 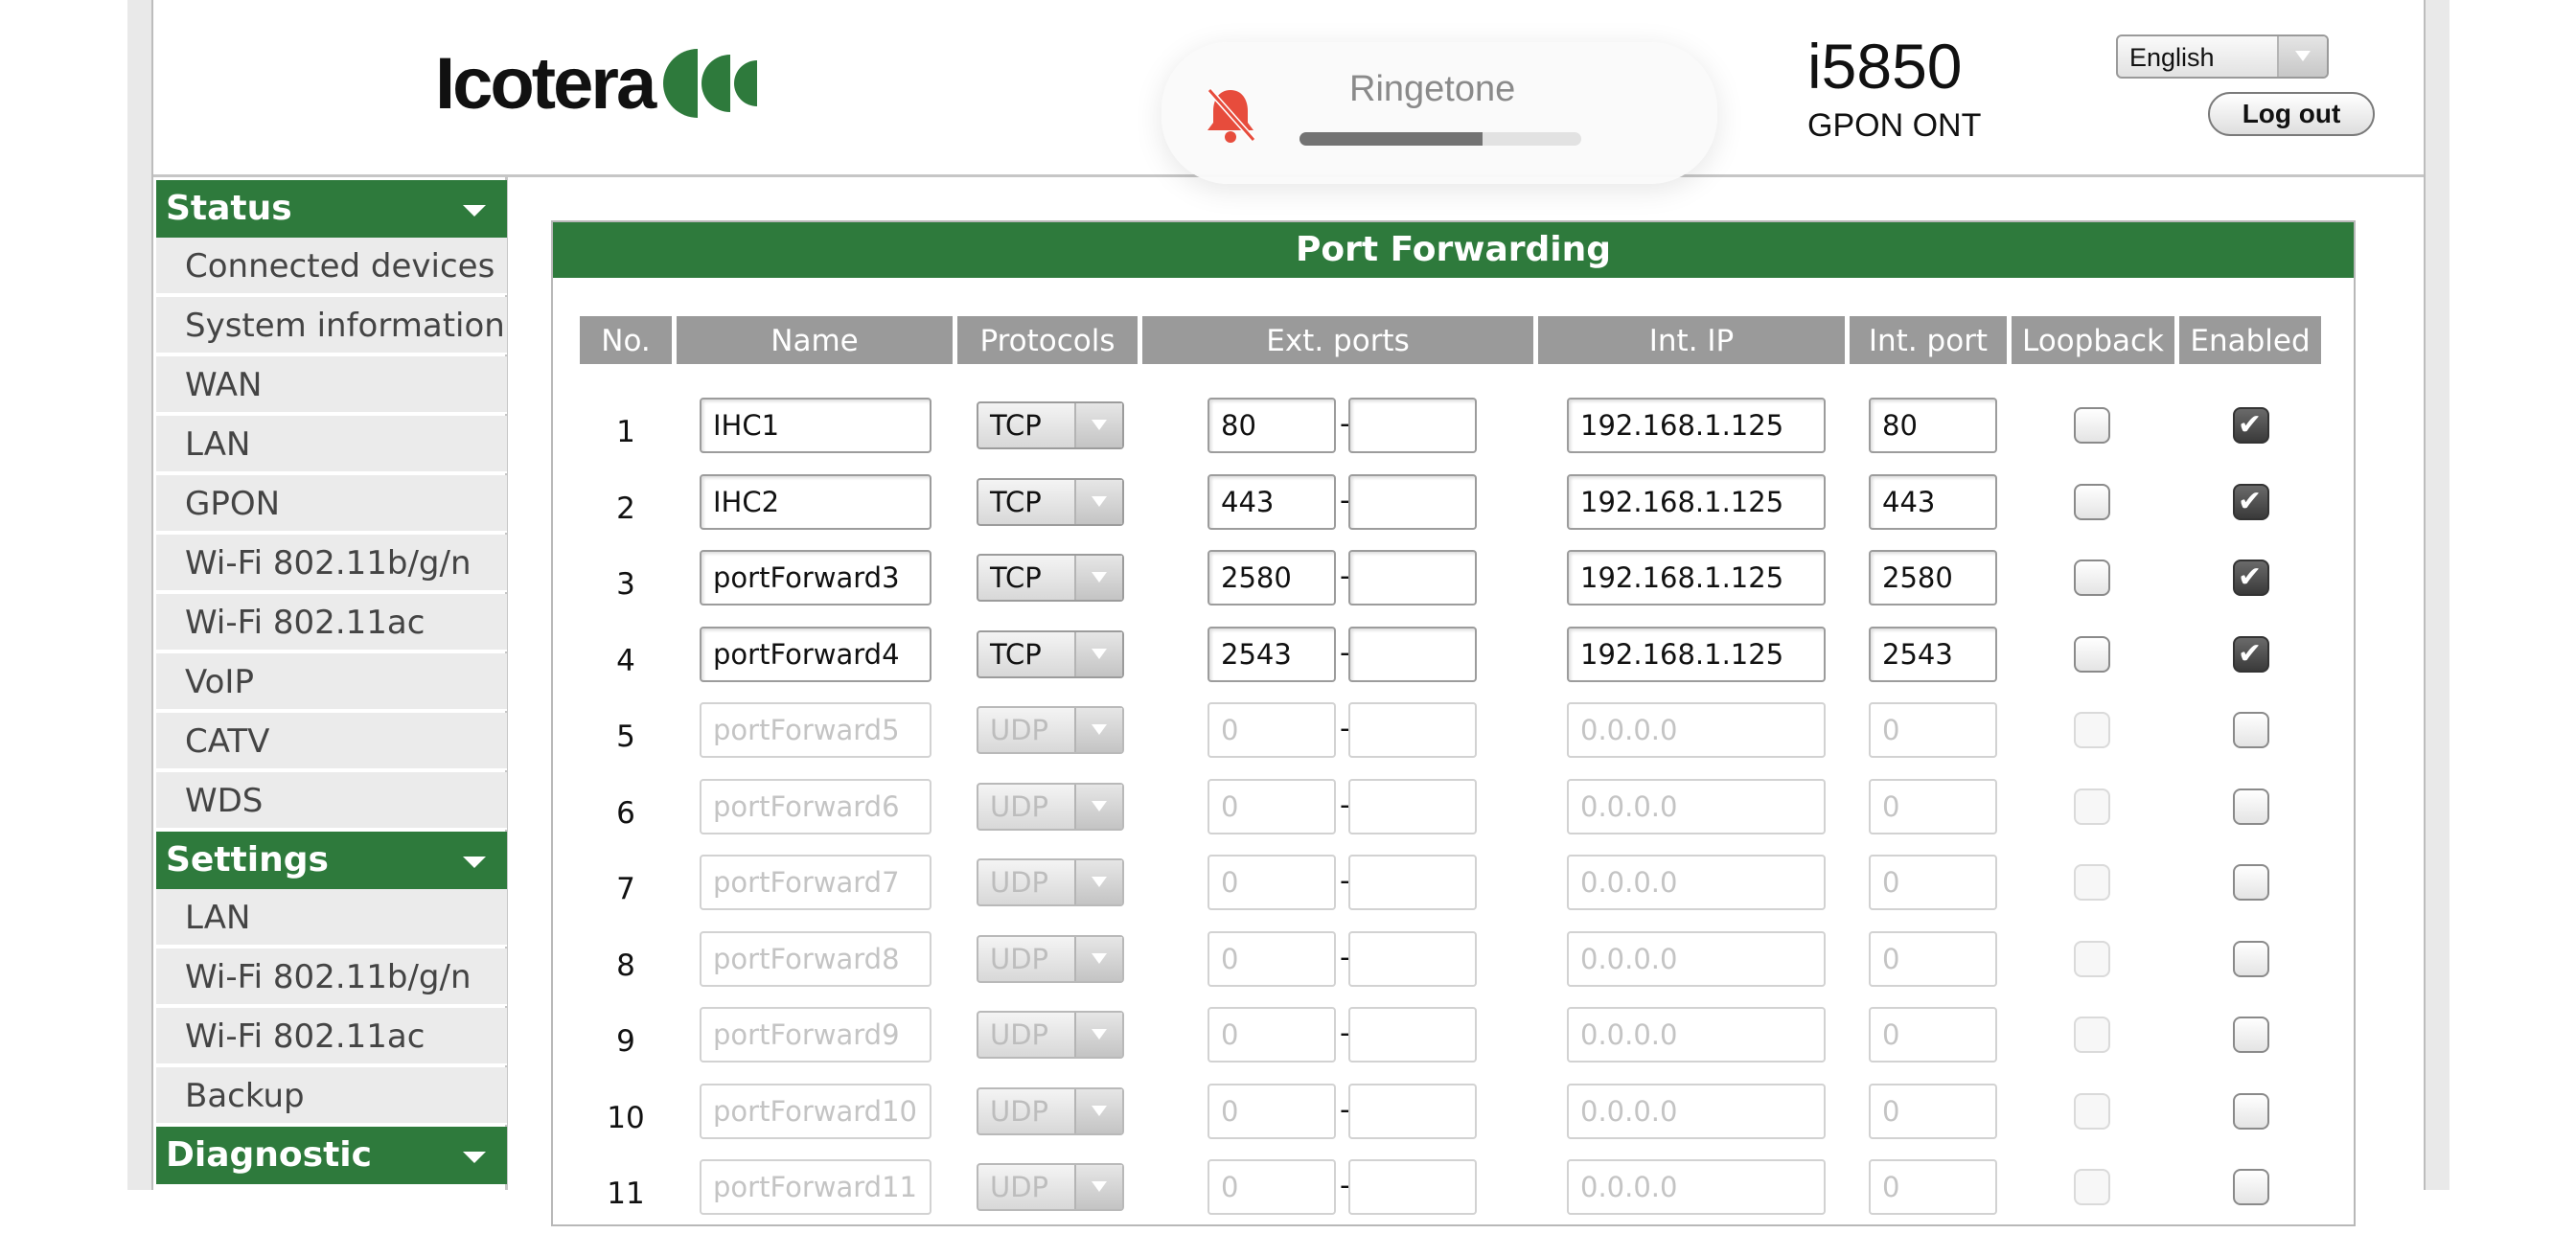 I want to click on rule-name-input: IHC2, so click(x=816, y=502).